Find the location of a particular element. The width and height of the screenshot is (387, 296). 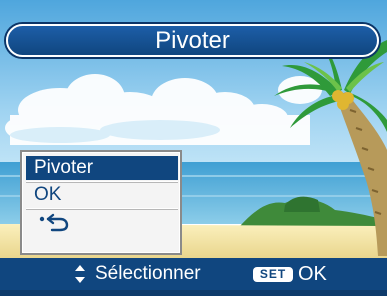

menu-item-label: Pivoter is located at coordinates (64, 167).